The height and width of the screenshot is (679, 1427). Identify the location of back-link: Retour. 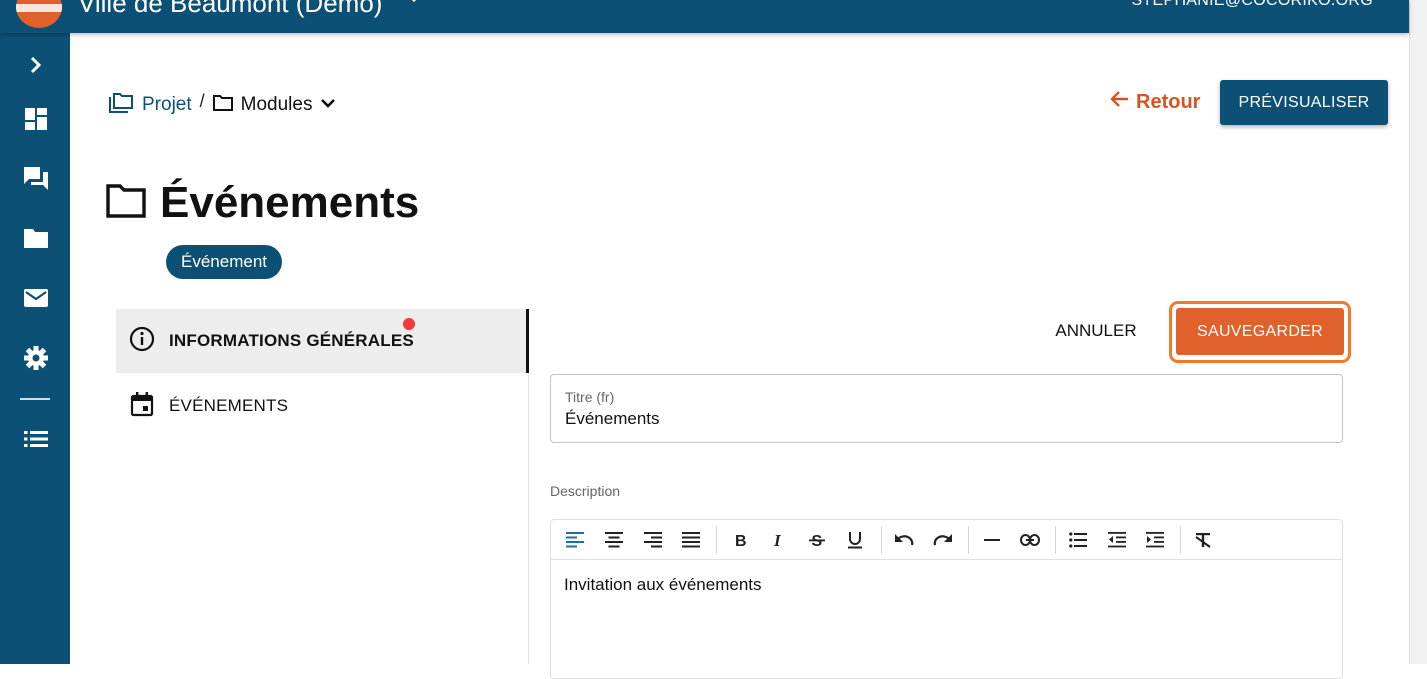
(1155, 102).